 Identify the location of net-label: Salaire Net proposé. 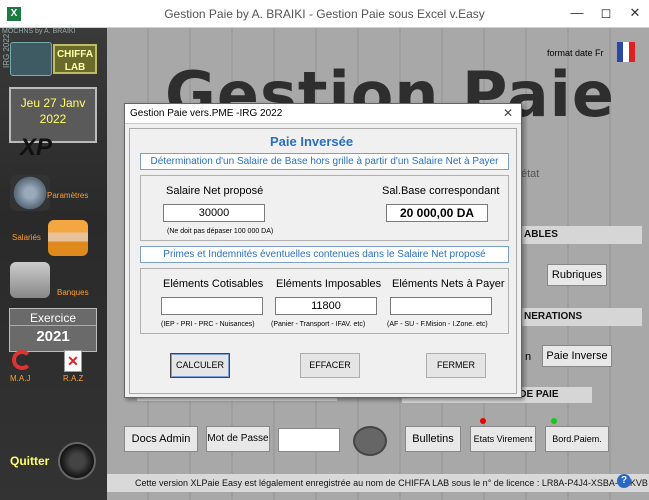
(215, 191).